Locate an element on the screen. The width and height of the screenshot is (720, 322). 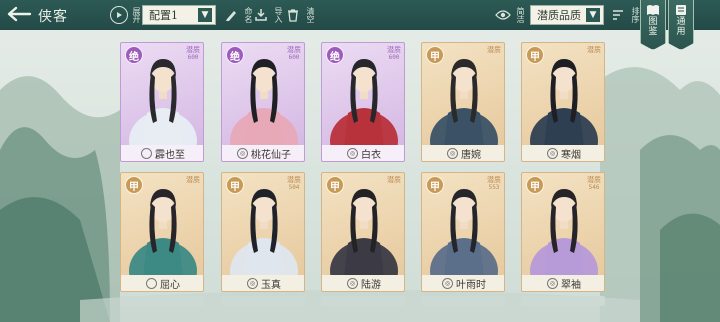
tab-general-label: 通用 is located at coordinates (681, 27).